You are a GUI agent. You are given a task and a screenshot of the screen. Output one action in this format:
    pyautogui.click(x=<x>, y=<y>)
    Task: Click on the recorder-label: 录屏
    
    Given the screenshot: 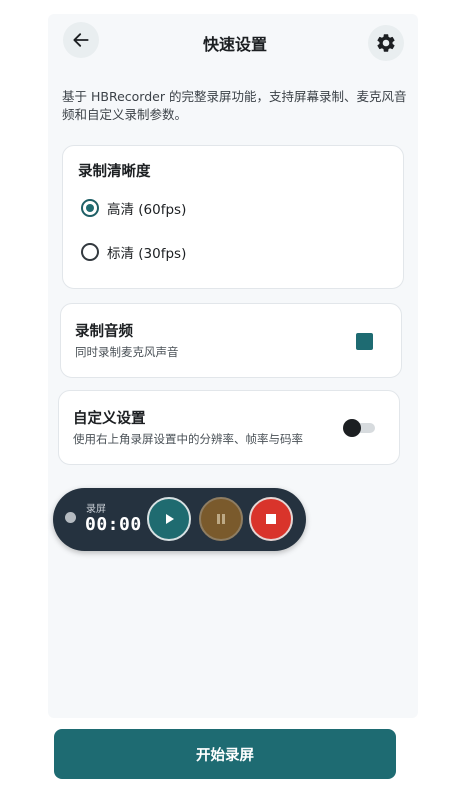 What is the action you would take?
    pyautogui.click(x=96, y=509)
    